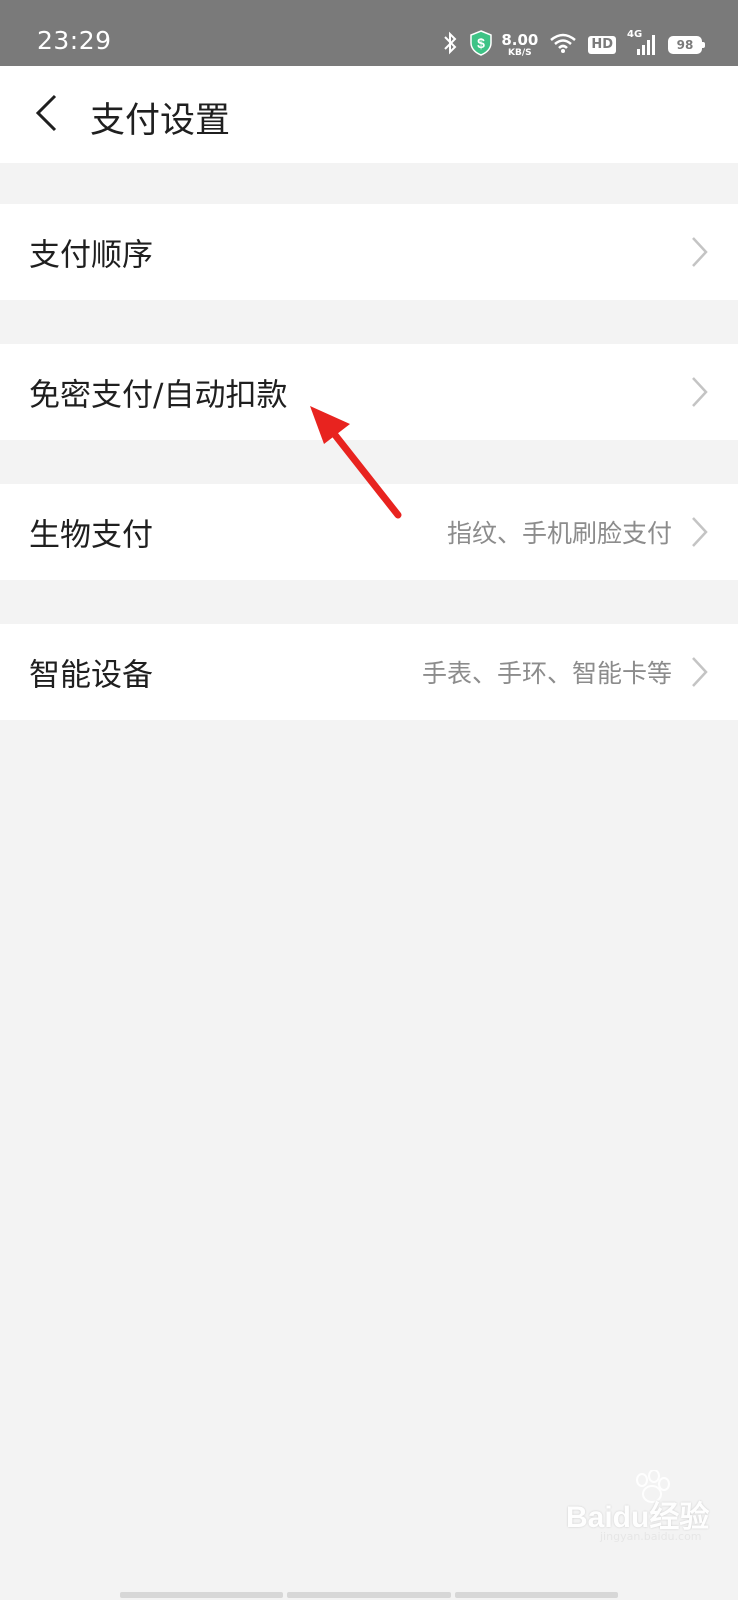  I want to click on page-title: 支付设置, so click(160, 121).